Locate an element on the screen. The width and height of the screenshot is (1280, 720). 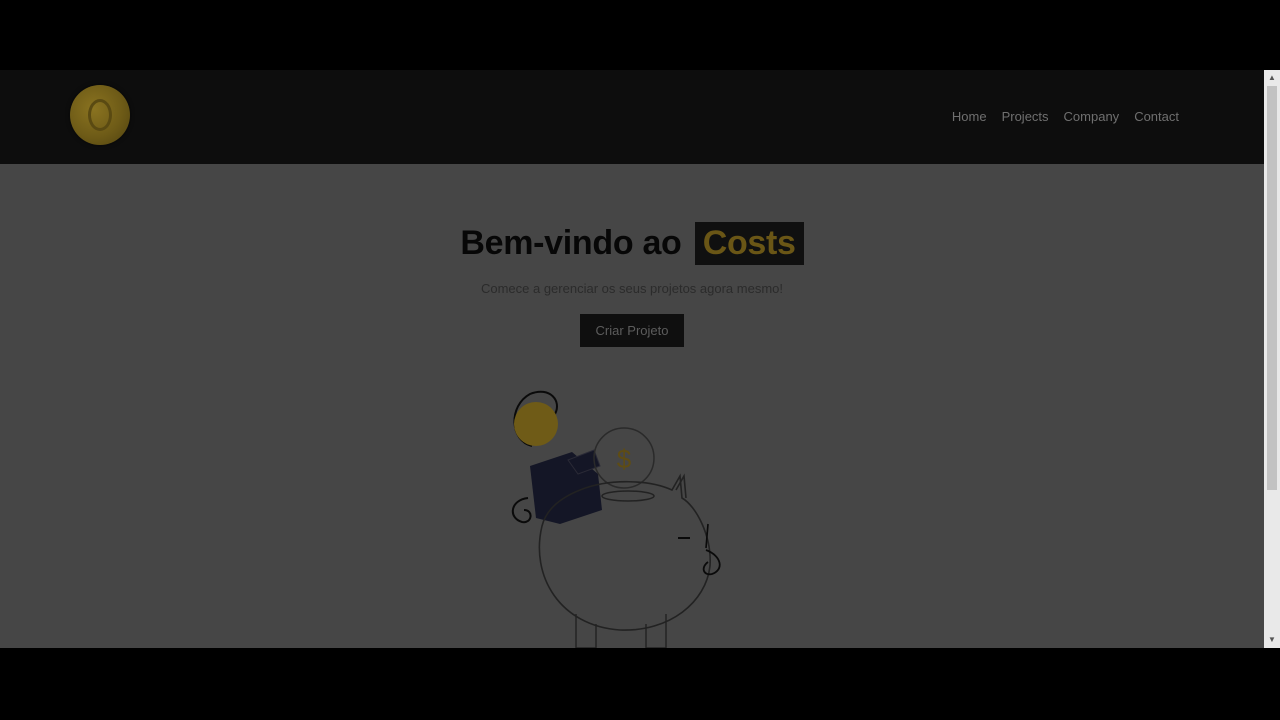
piggy-leg-right is located at coordinates (656, 631).